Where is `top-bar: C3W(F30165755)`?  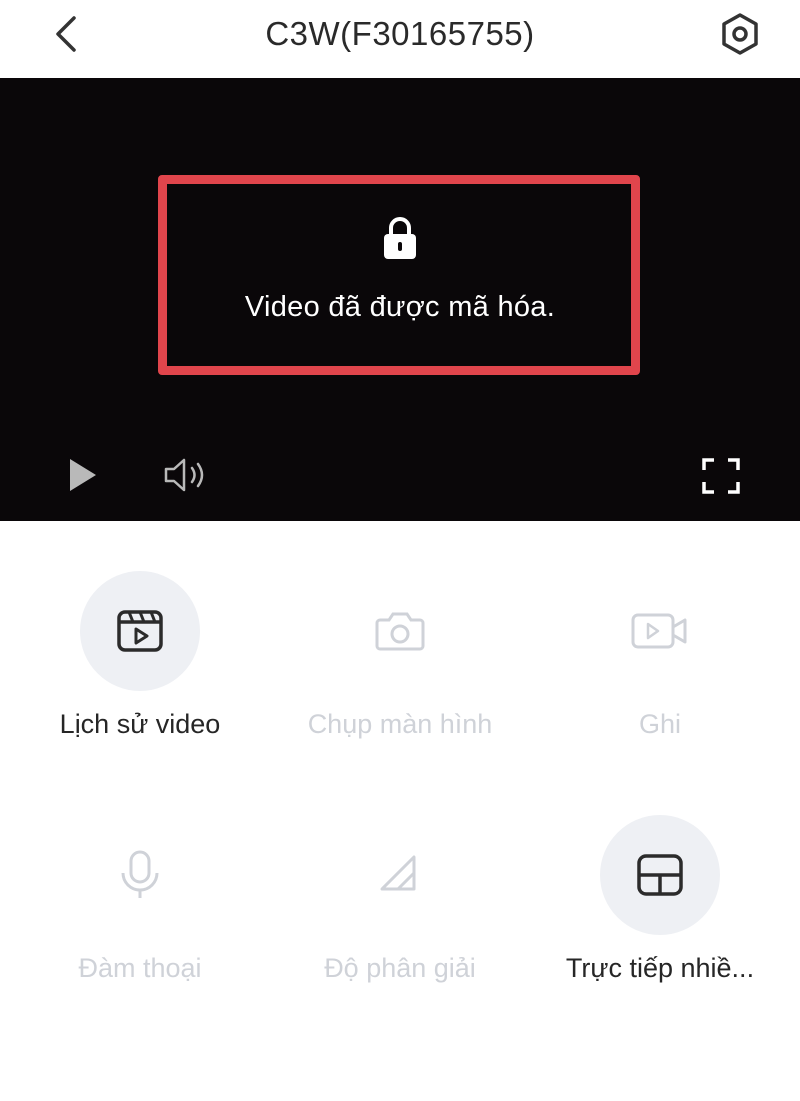
top-bar: C3W(F30165755) is located at coordinates (400, 39).